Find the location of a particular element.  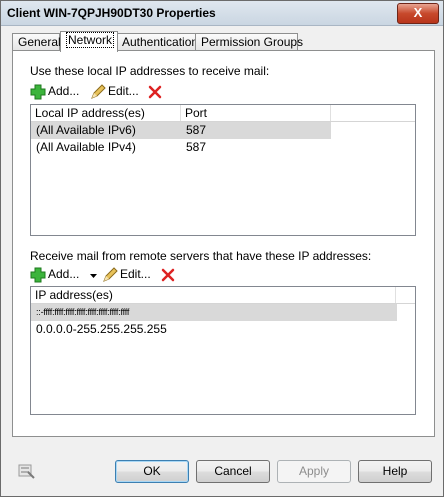

tab-general-label: General is located at coordinates (39, 42).